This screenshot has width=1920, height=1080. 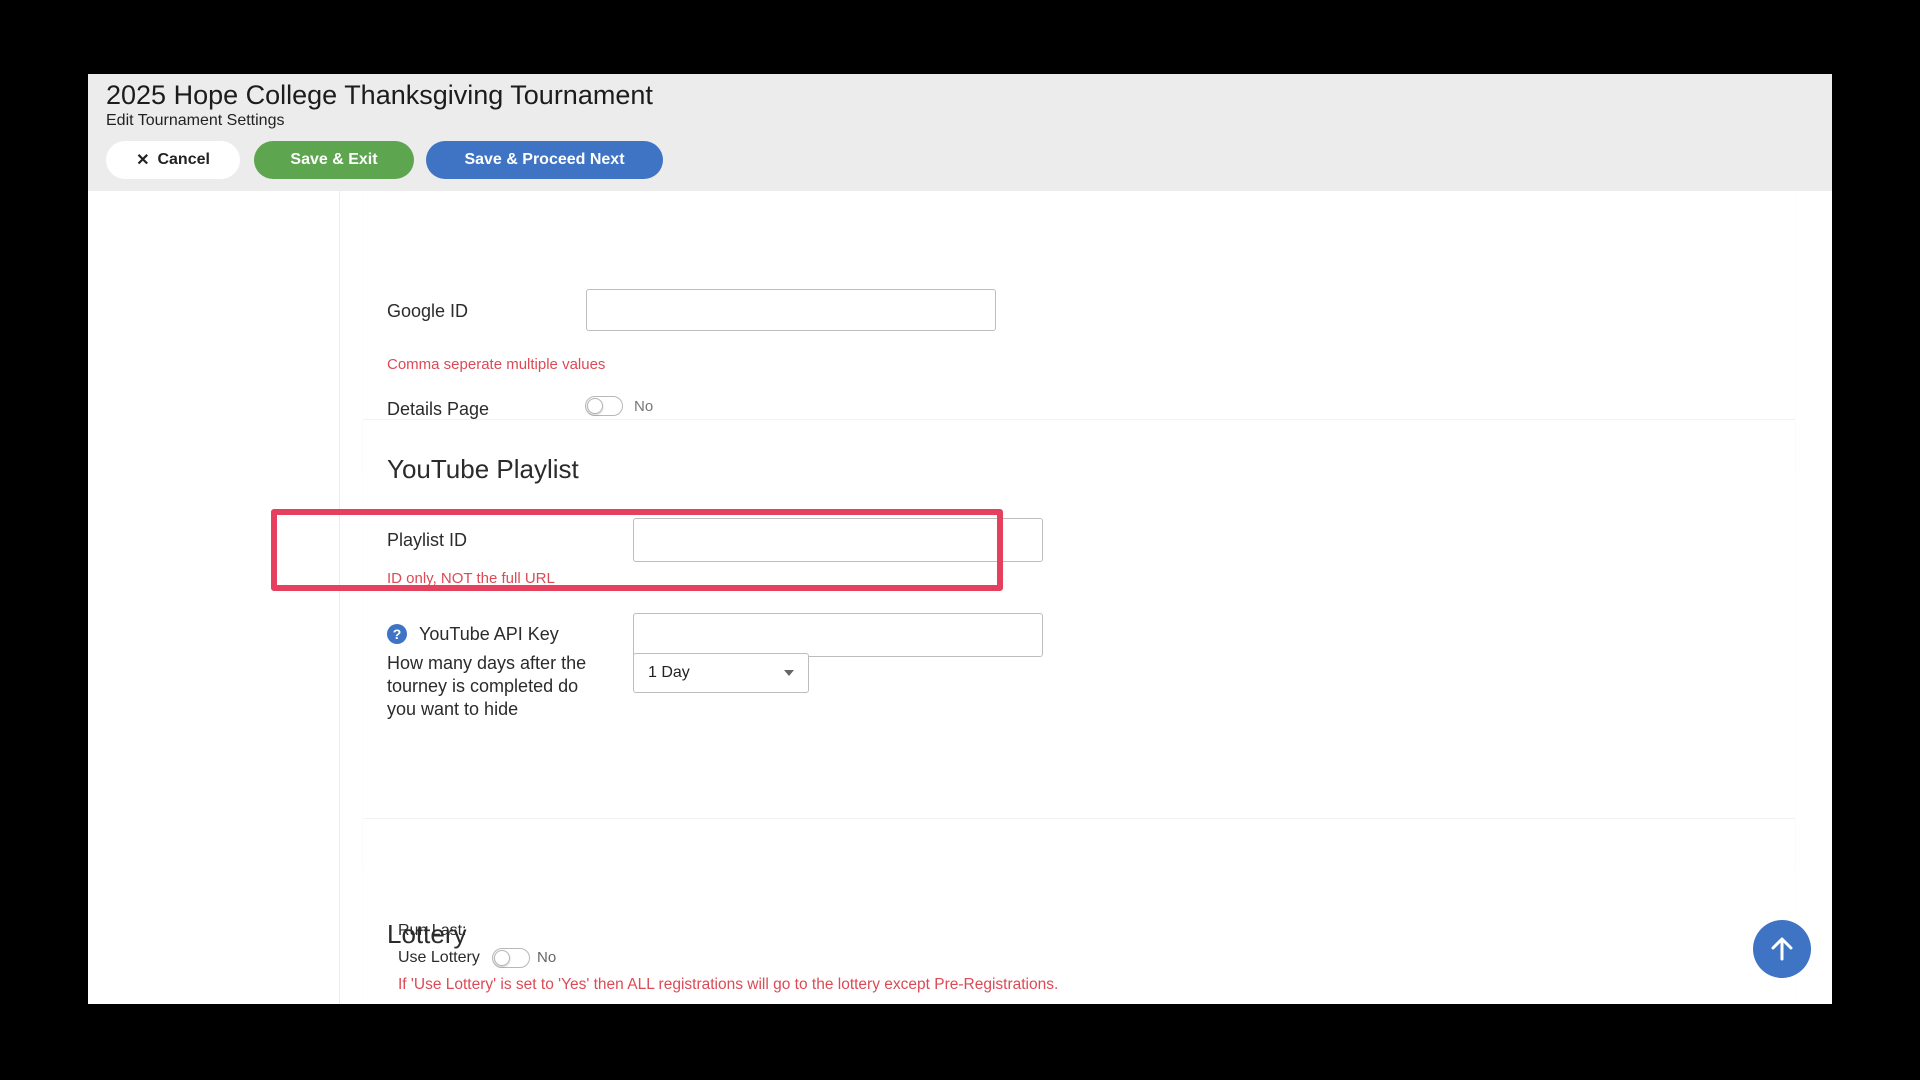 What do you see at coordinates (195, 120) in the screenshot?
I see `page-subtitle: Edit Tournament Settings` at bounding box center [195, 120].